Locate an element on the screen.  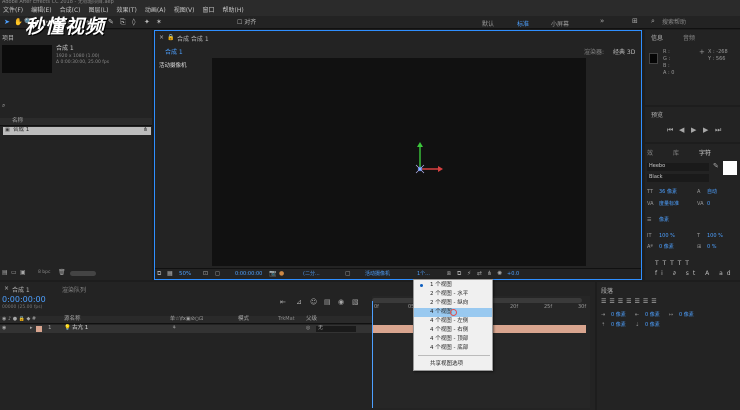
hand-tool-icon: ✋ is located at coordinates (18, 22).